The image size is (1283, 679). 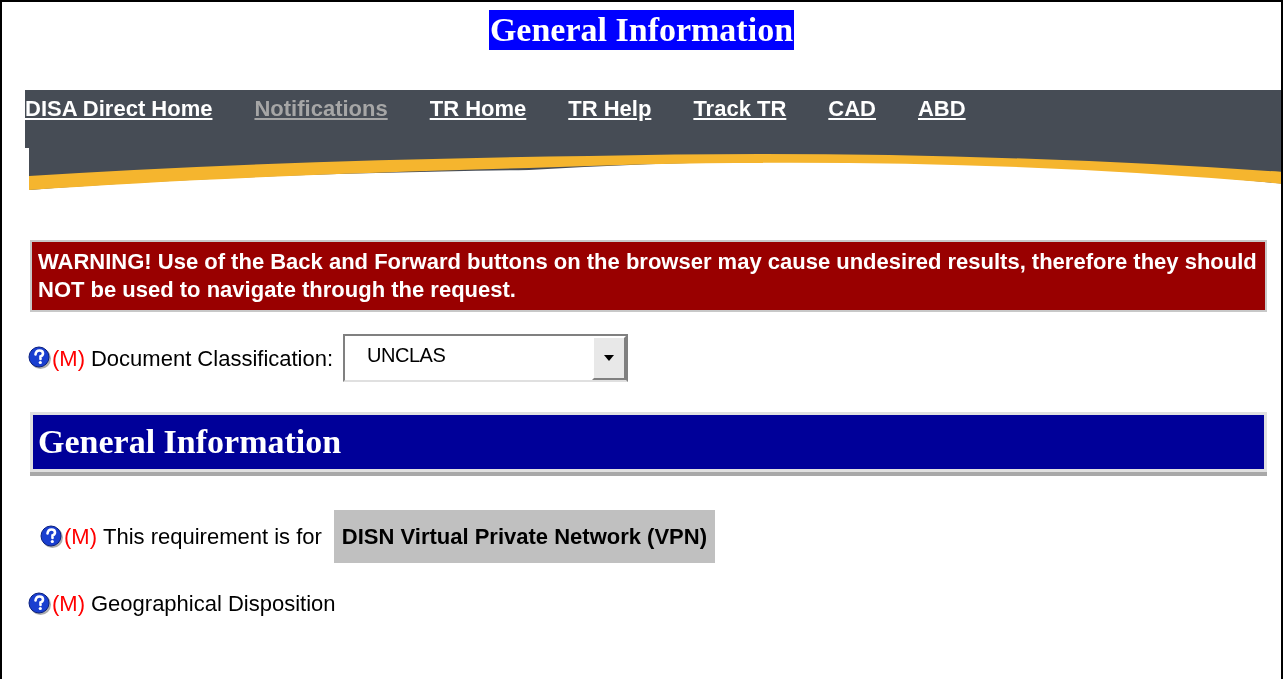 I want to click on nav-link: TR Help, so click(x=610, y=108).